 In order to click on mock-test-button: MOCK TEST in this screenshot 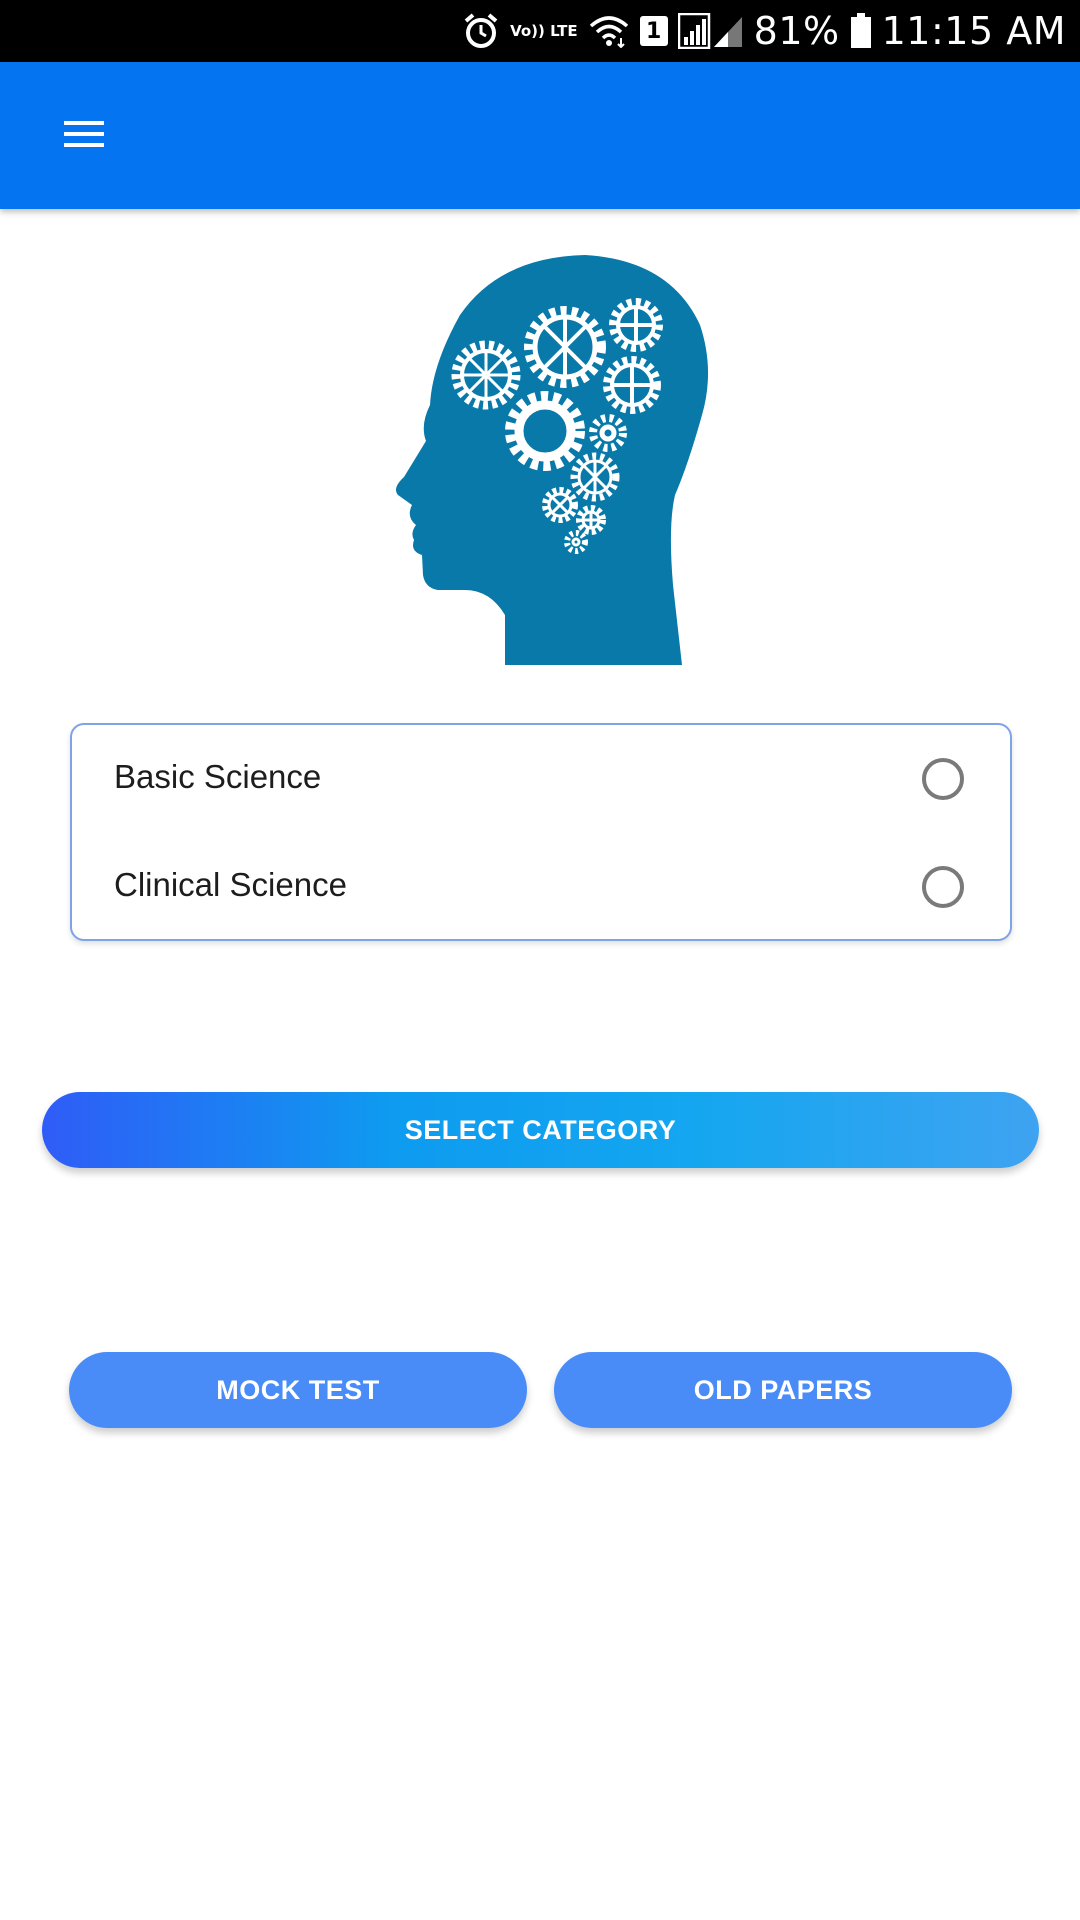, I will do `click(298, 1390)`.